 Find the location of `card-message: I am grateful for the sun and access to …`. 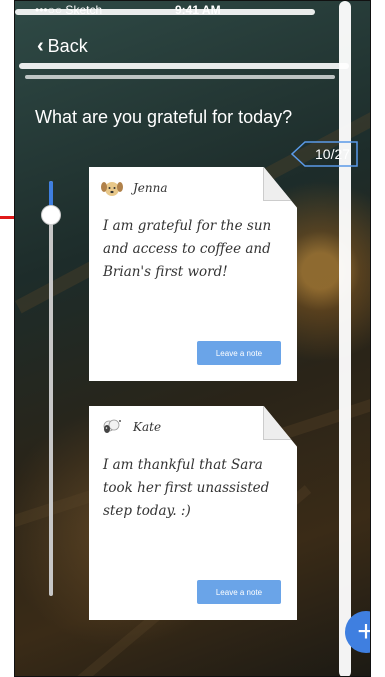

card-message: I am grateful for the sun and access to … is located at coordinates (187, 249).